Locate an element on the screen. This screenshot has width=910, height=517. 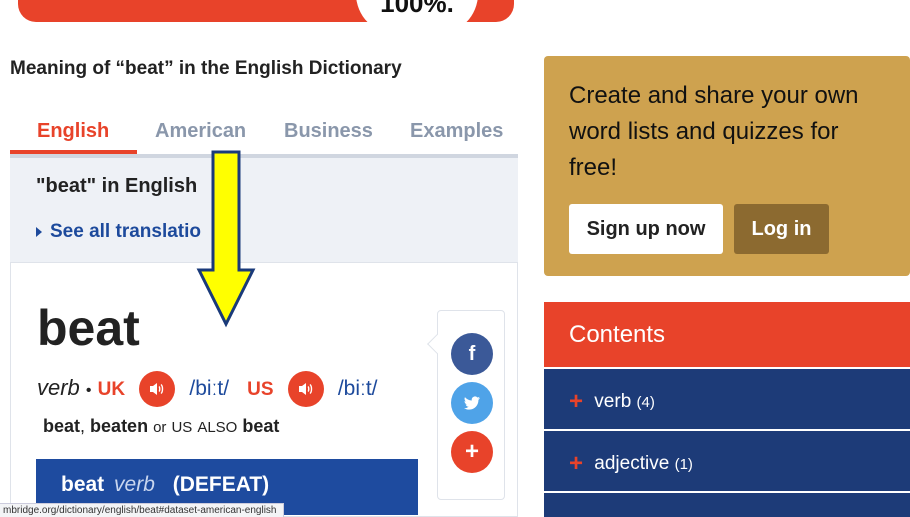
form-us-label: US is located at coordinates (182, 427).